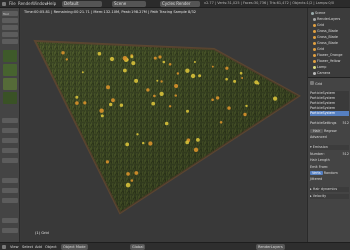  What do you see at coordinates (331, 173) in the screenshot?
I see `random-checkbox: Random` at bounding box center [331, 173].